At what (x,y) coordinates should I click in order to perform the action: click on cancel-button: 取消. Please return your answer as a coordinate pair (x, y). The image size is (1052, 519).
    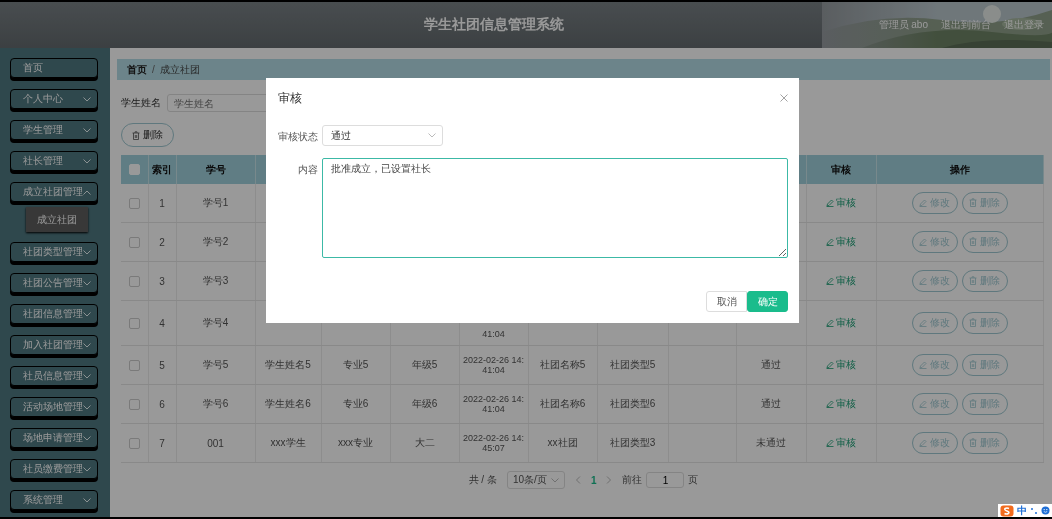
    Looking at the image, I should click on (726, 301).